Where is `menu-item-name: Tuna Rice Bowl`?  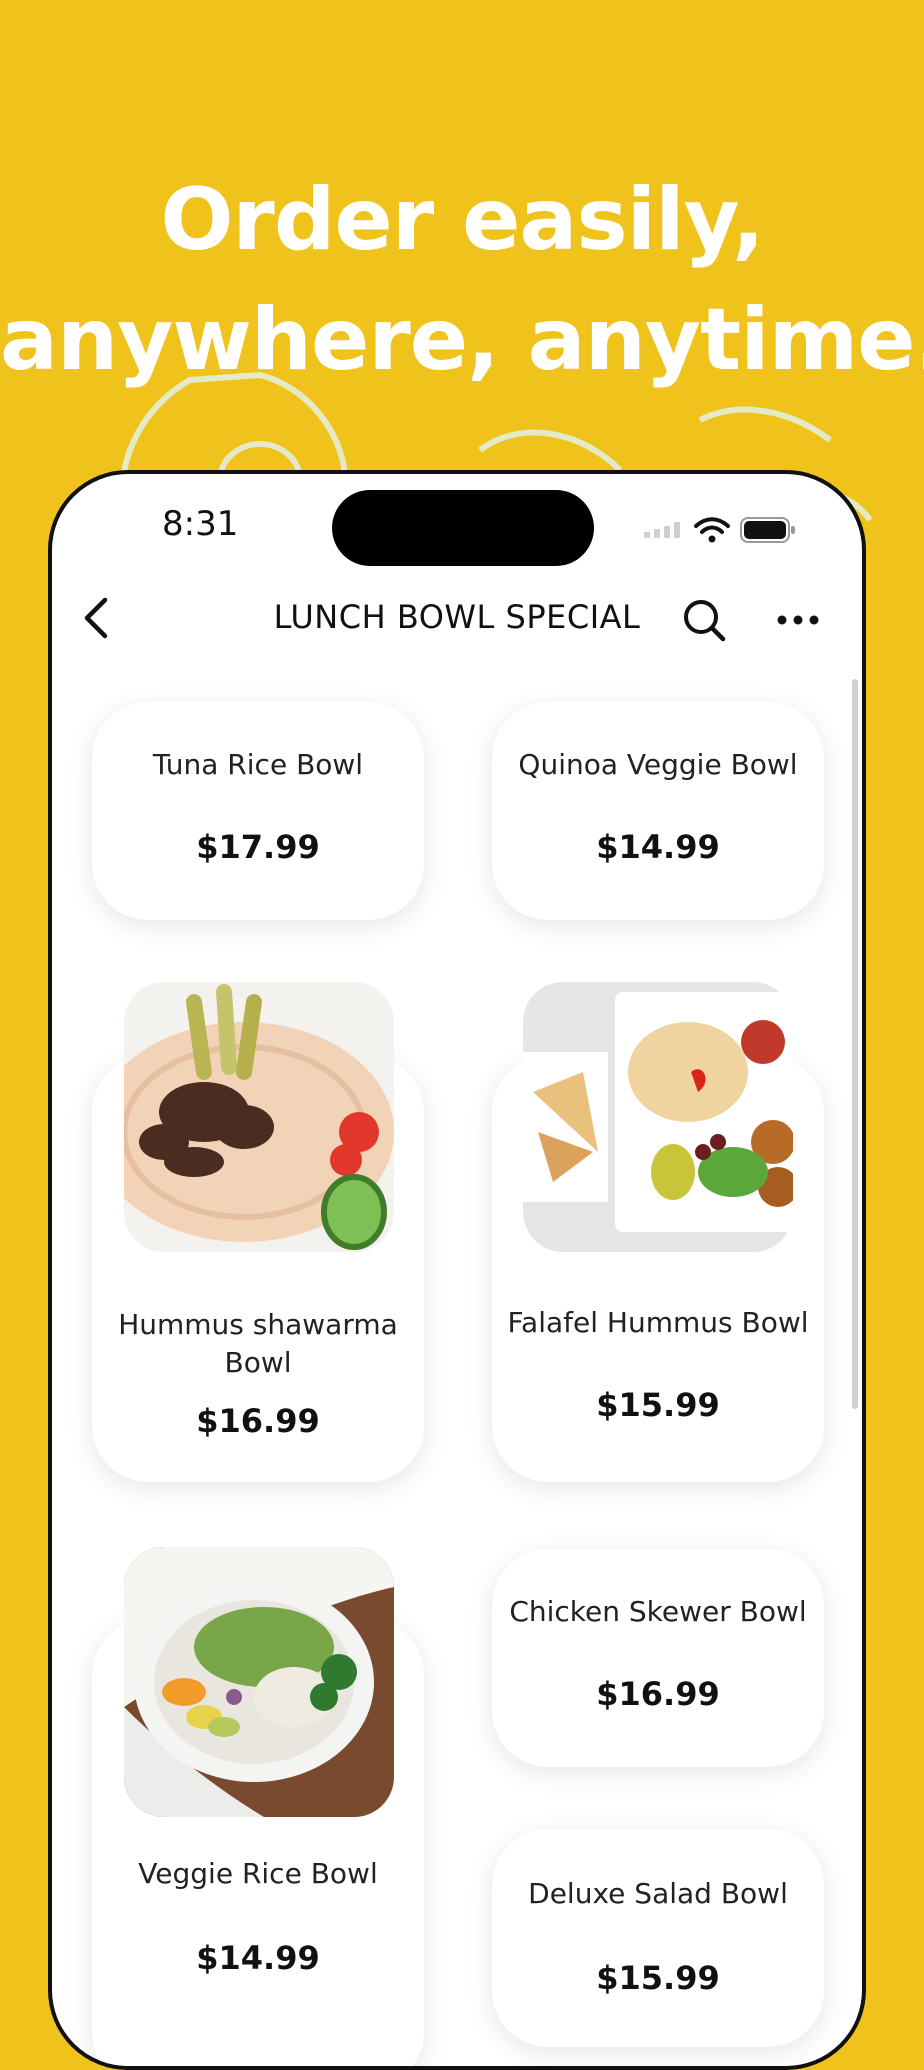 menu-item-name: Tuna Rice Bowl is located at coordinates (258, 764).